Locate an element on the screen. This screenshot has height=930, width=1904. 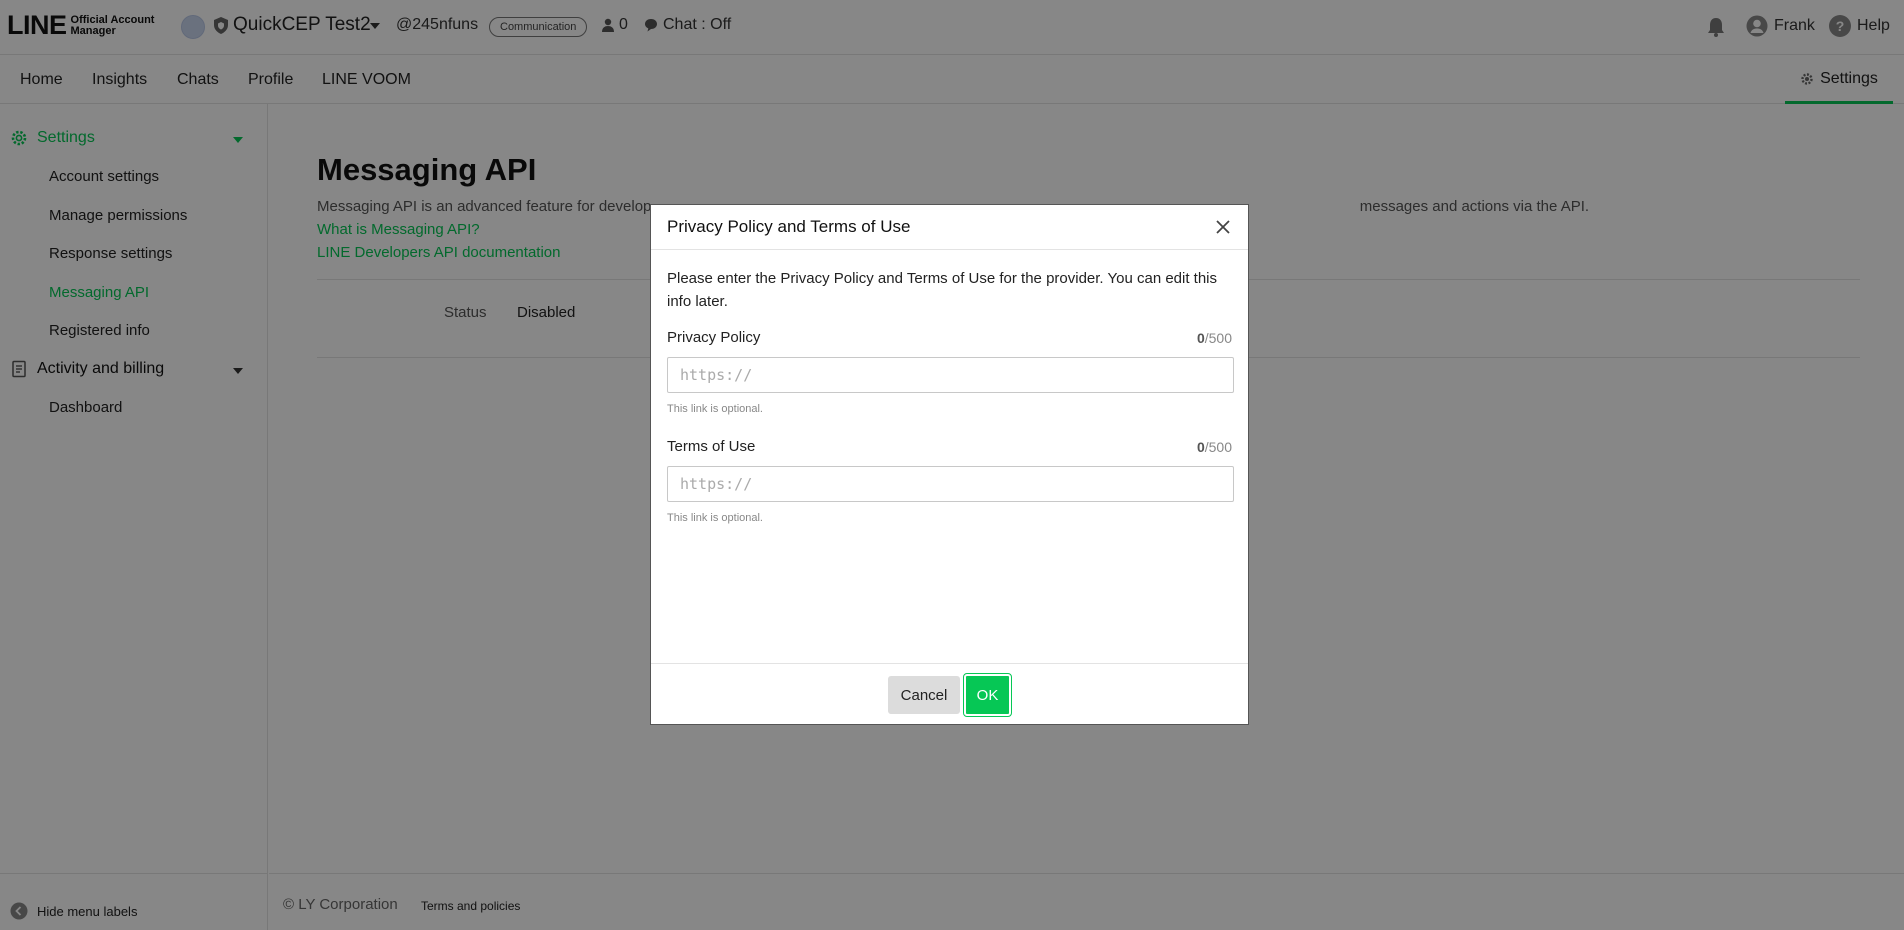
dialog-header: Privacy Policy and Terms of Use is located at coordinates (949, 227).